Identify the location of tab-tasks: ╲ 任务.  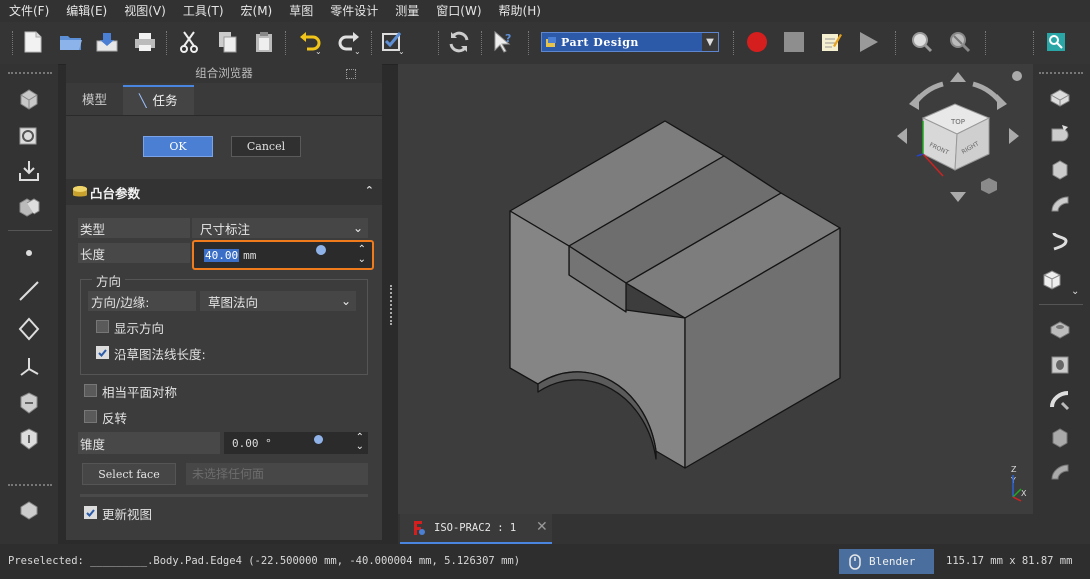
(158, 100).